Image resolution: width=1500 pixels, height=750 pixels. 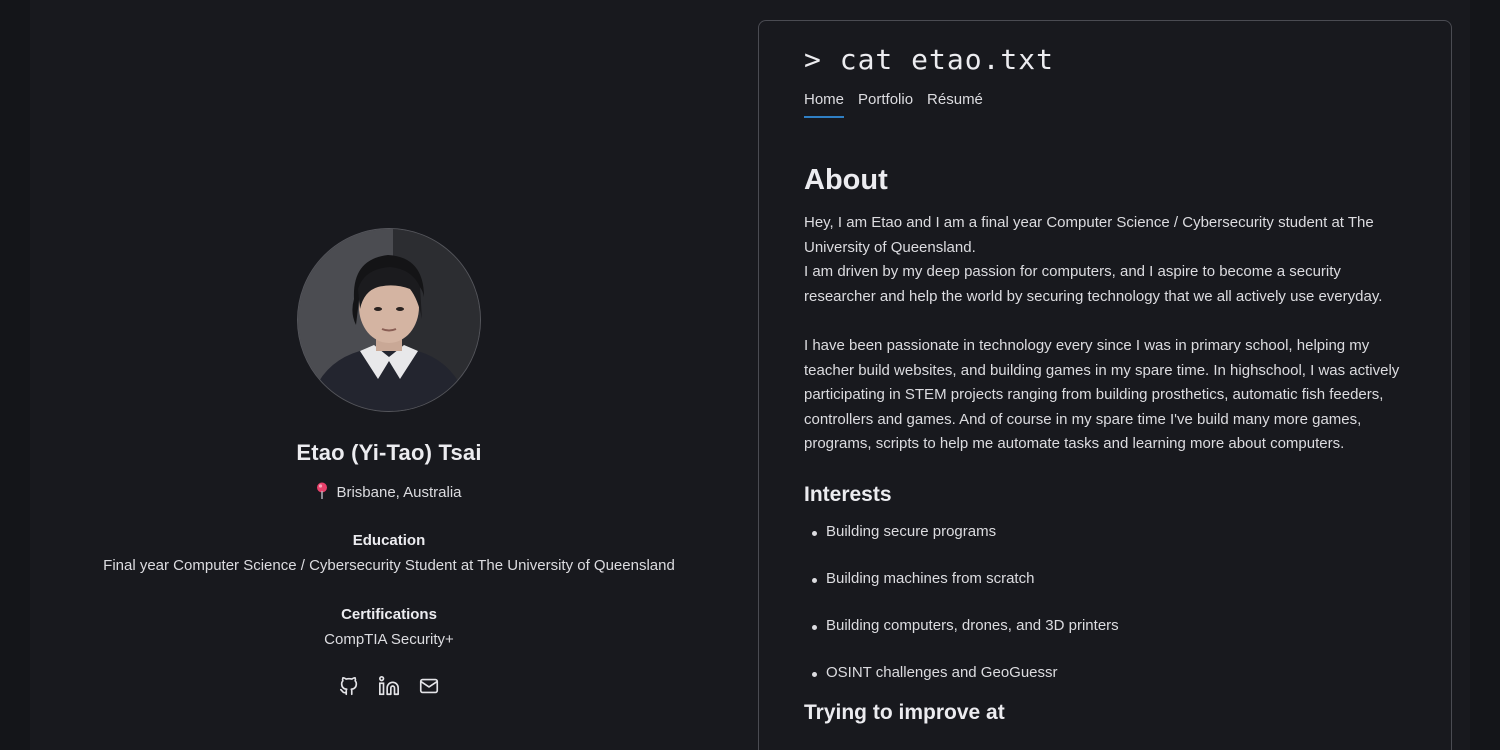 I want to click on linkedin-icon, so click(x=389, y=686).